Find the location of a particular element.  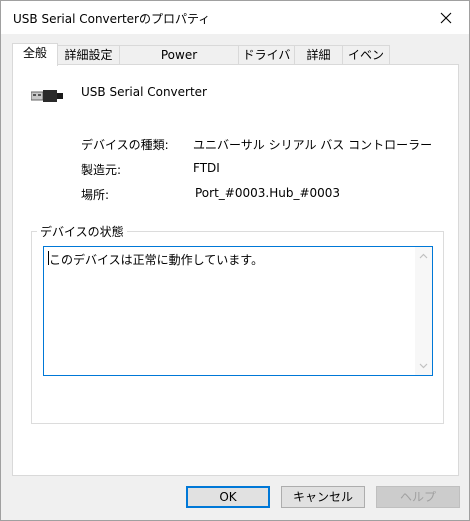

close-icon is located at coordinates (446, 18).